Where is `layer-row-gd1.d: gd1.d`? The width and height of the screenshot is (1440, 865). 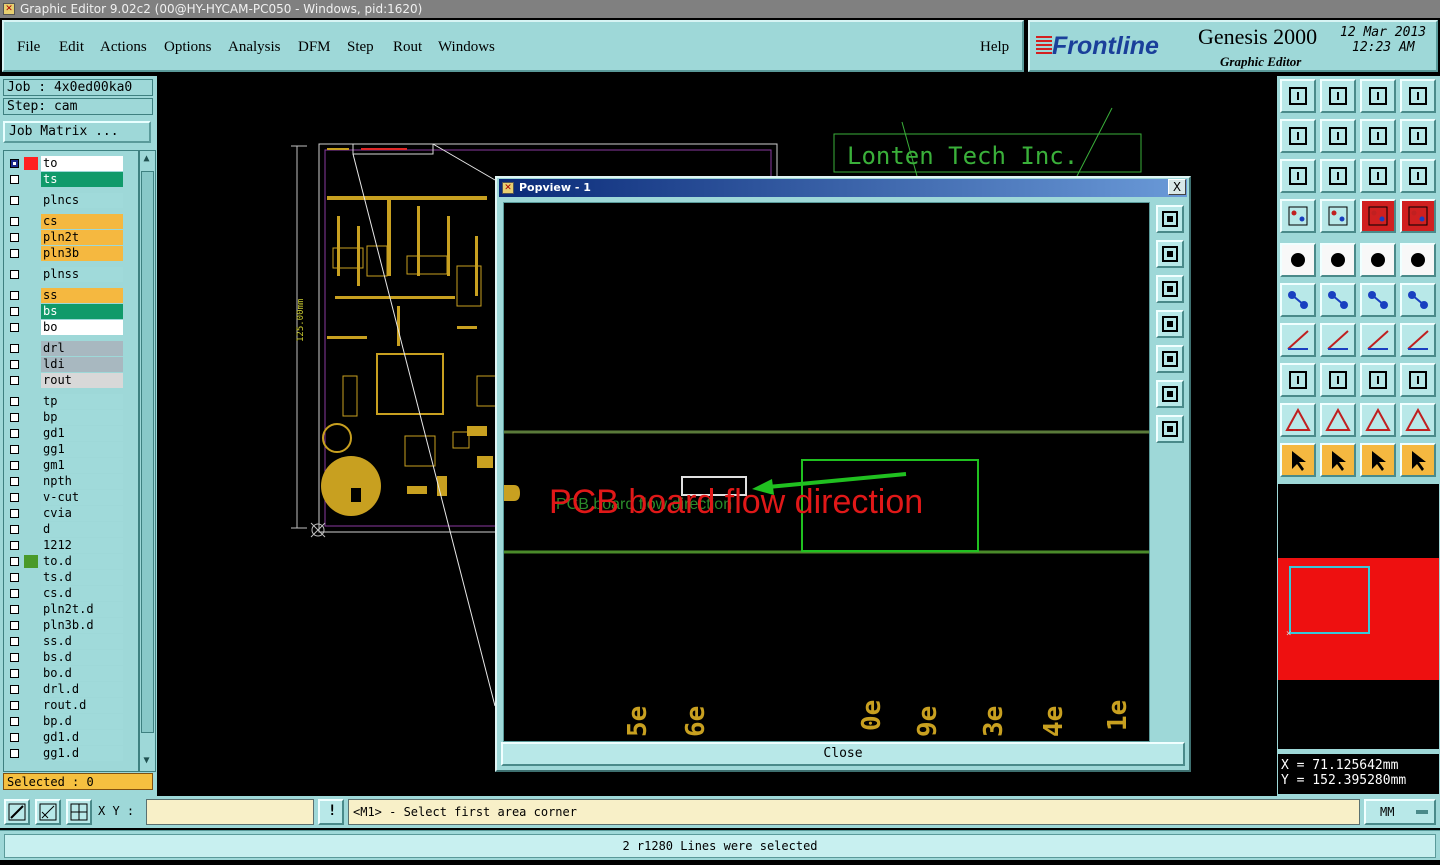 layer-row-gd1.d: gd1.d is located at coordinates (71, 737).